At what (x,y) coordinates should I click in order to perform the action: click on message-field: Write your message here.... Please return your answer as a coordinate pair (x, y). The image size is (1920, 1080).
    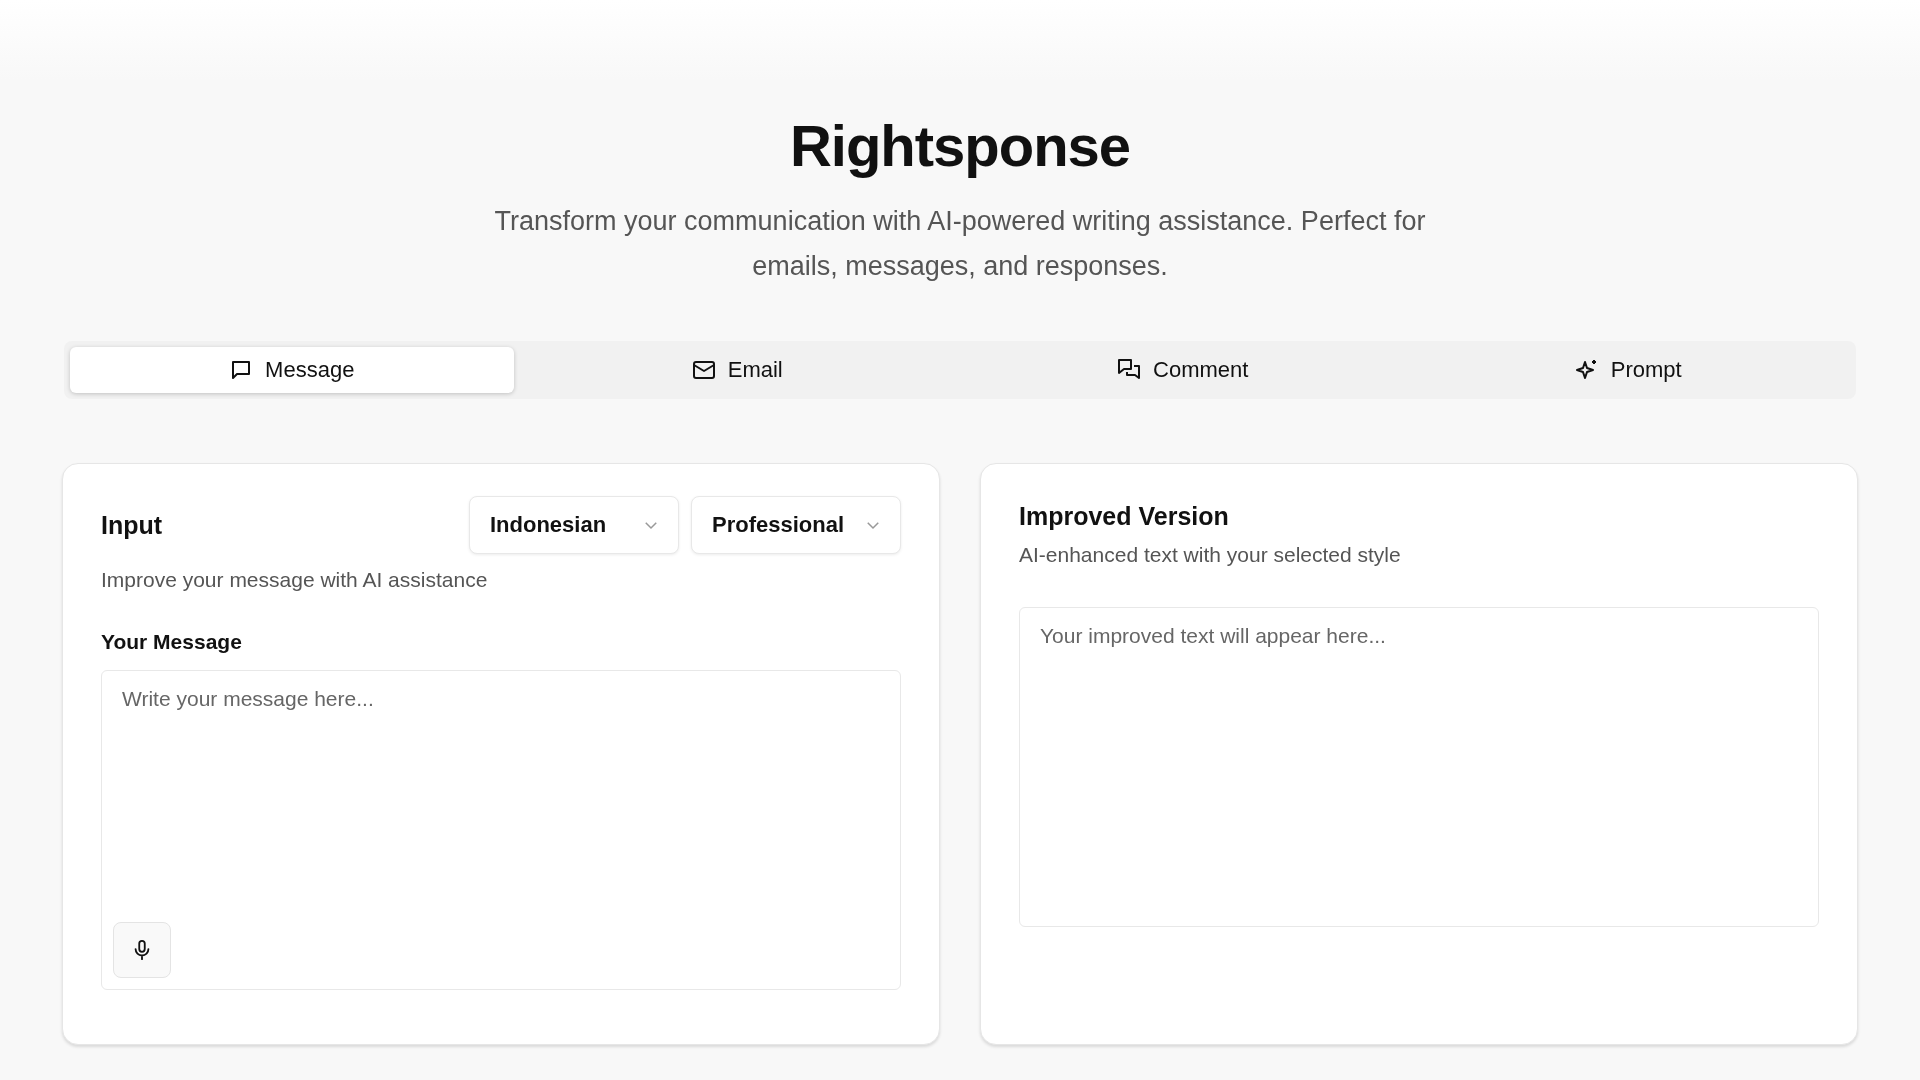
    Looking at the image, I should click on (501, 830).